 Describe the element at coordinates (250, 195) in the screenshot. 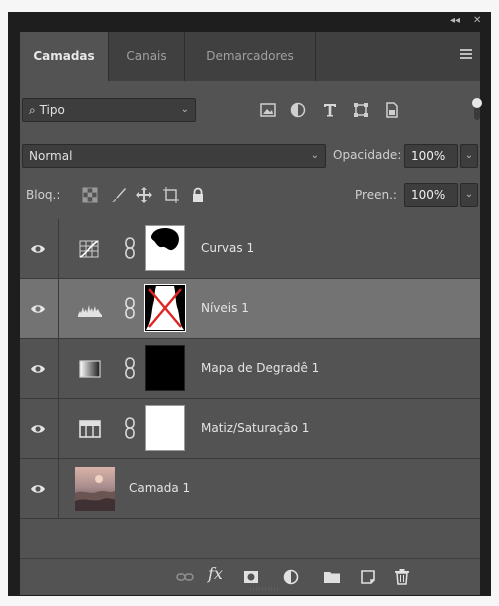

I see `lock-fill-row: Bloq.: Preen.: 100% ⌄` at that location.